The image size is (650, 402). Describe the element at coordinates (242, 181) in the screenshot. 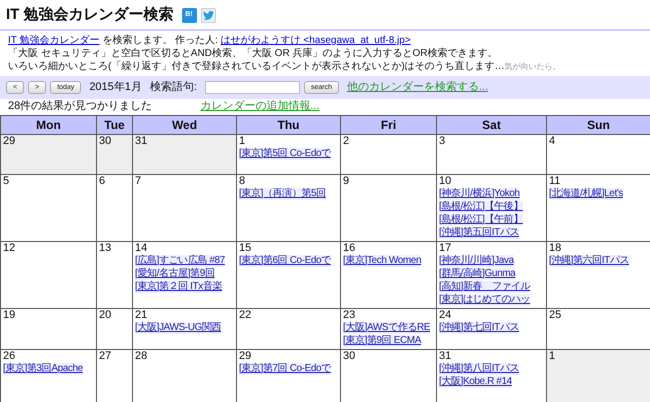

I see `day-number: 8` at that location.